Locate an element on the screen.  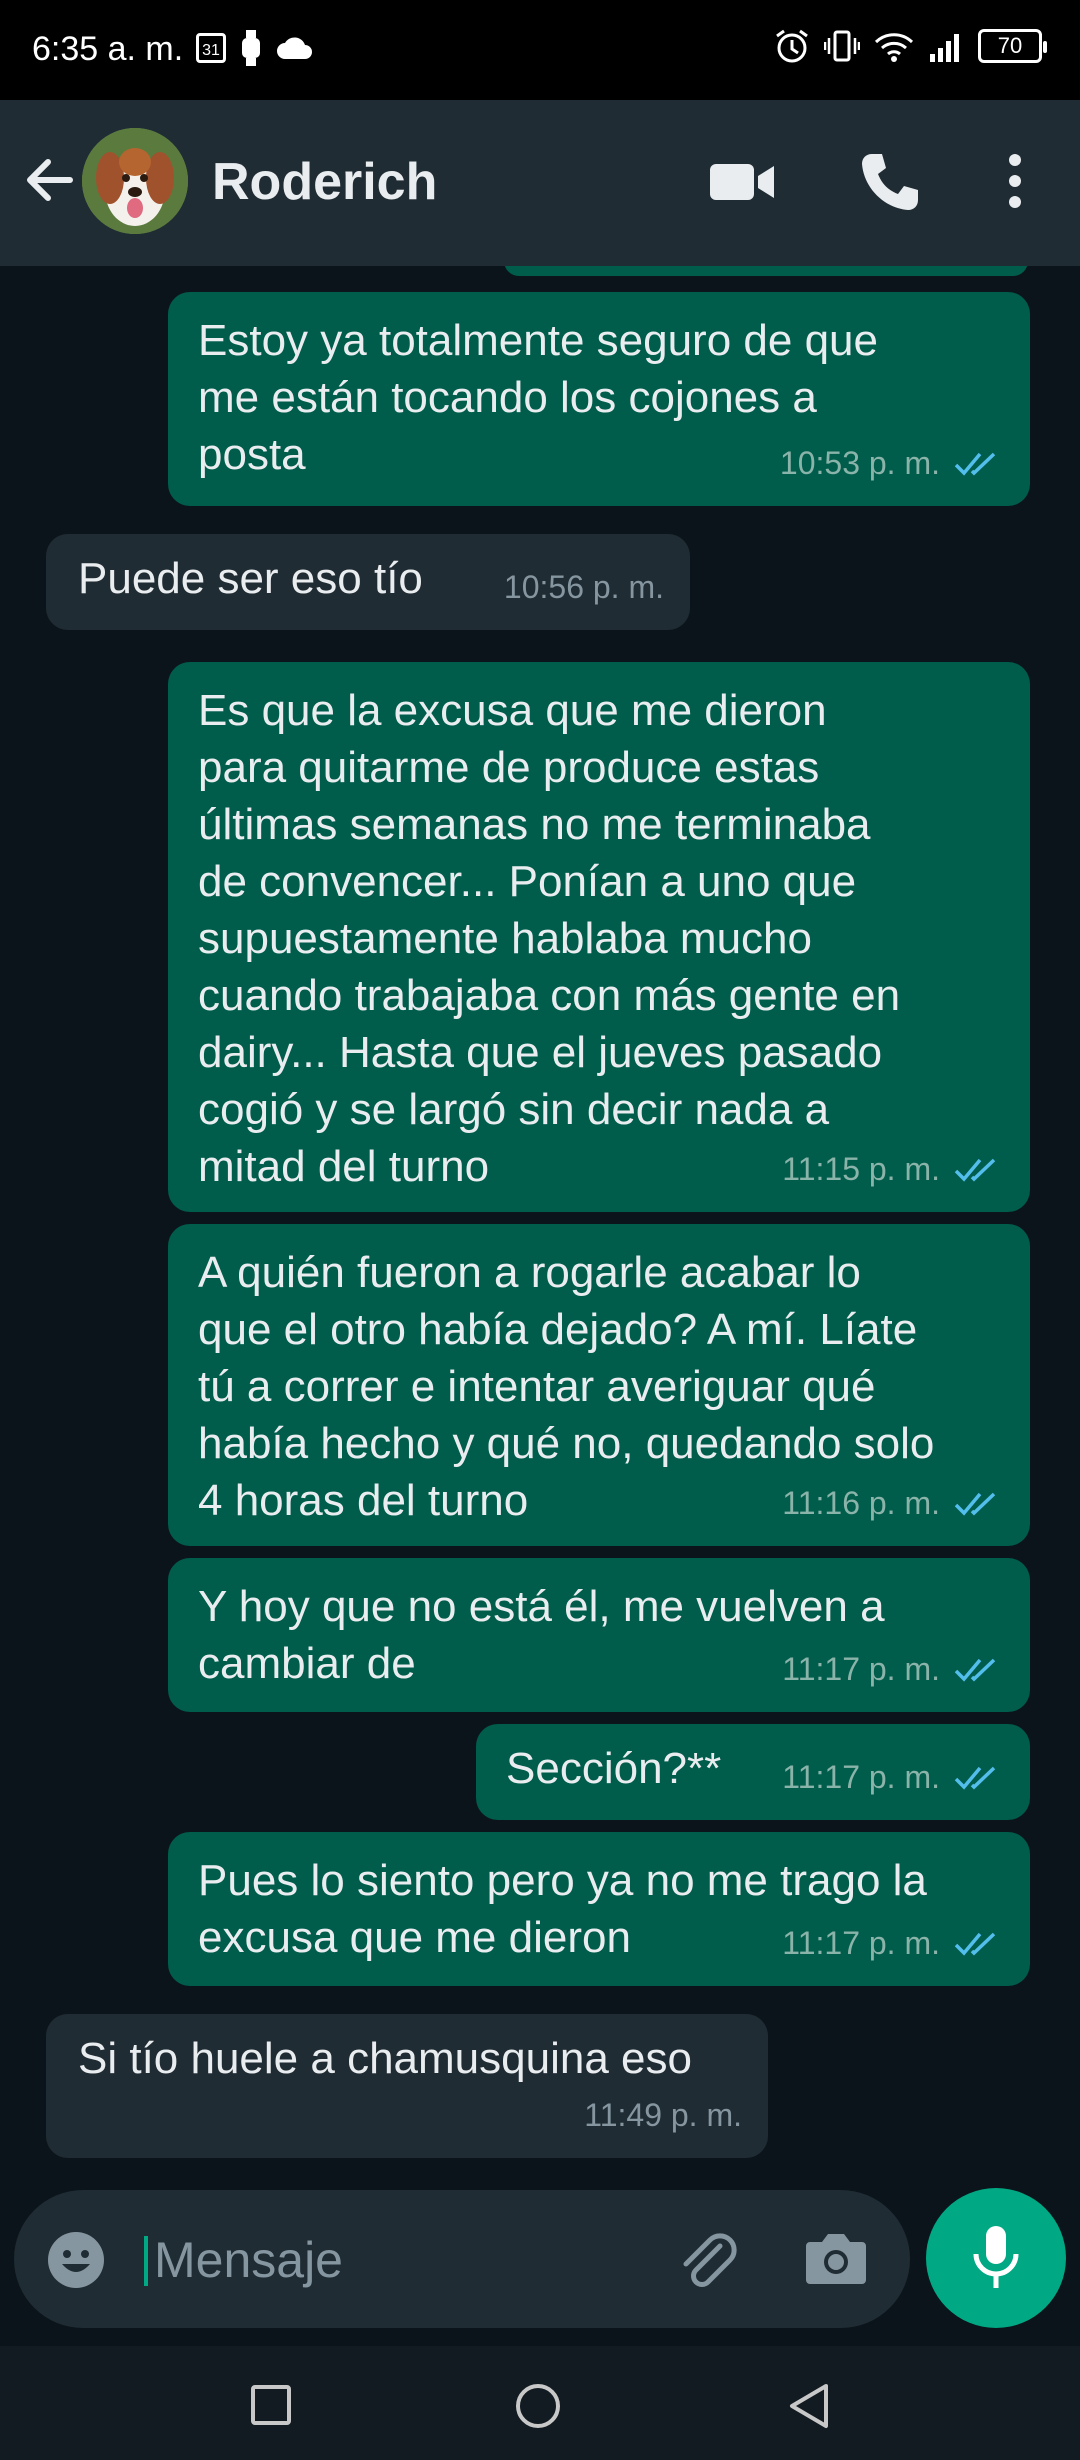
message-time: 10:56 p. m. is located at coordinates (583, 587).